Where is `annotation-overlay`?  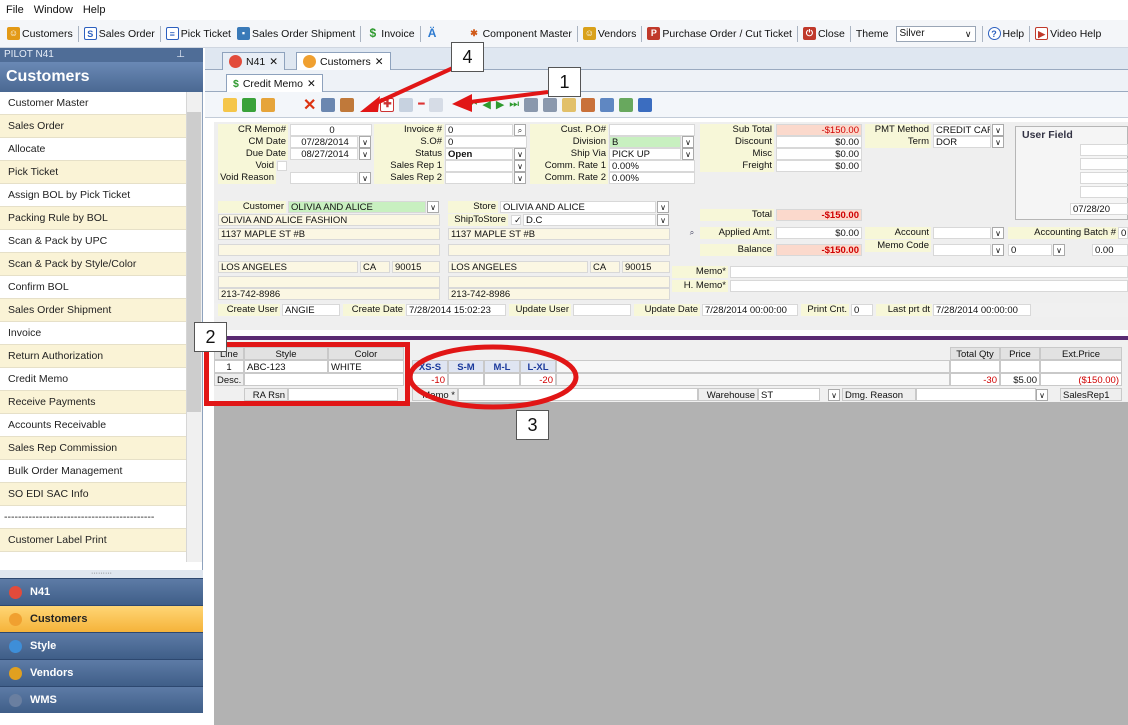 annotation-overlay is located at coordinates (469, 235).